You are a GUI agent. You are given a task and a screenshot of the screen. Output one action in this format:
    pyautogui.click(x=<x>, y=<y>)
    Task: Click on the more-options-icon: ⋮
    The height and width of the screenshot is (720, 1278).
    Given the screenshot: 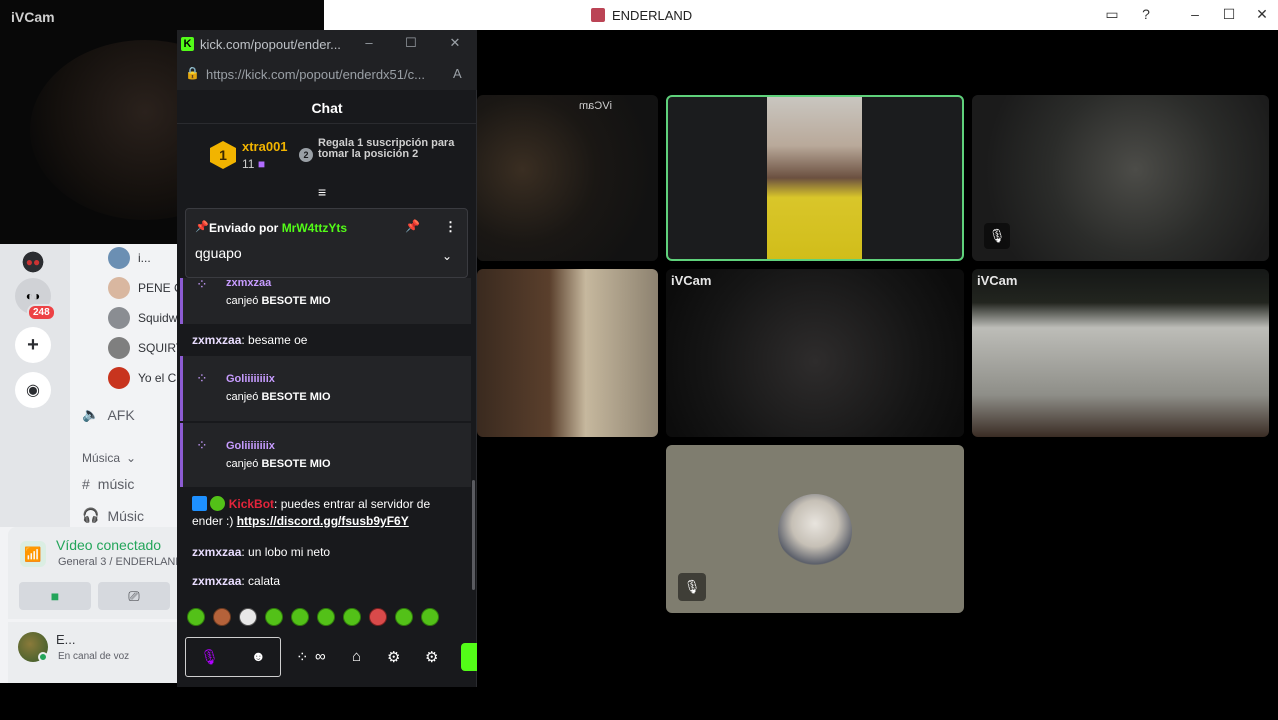 What is the action you would take?
    pyautogui.click(x=450, y=227)
    